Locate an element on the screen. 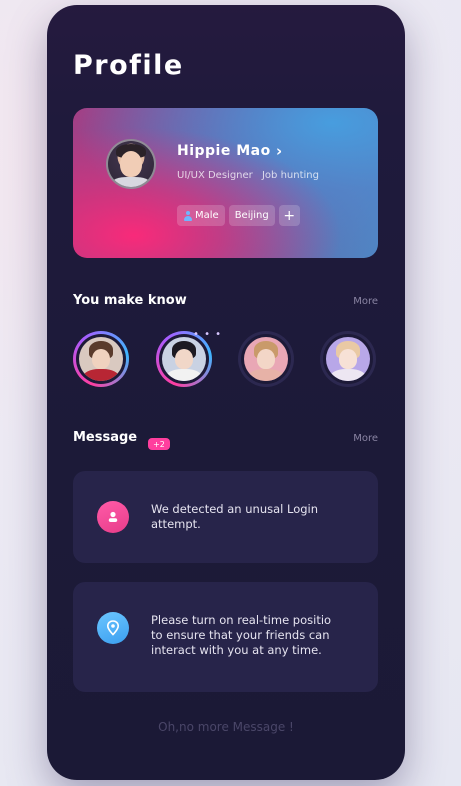 The image size is (461, 786). person-icon is located at coordinates (187, 215).